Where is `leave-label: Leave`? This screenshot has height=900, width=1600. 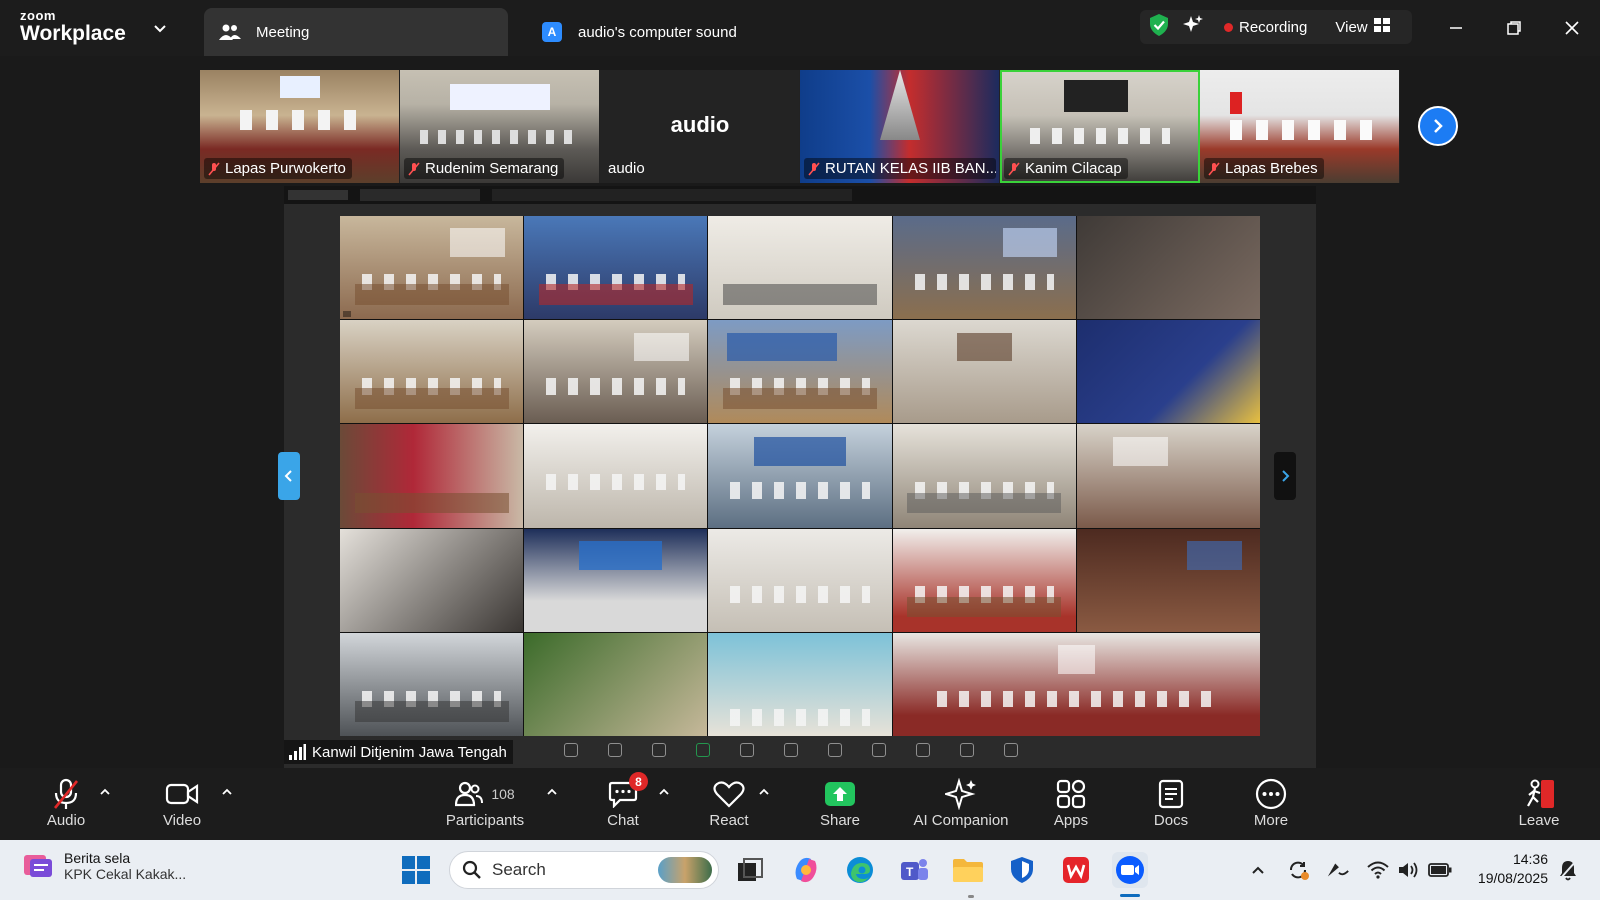 leave-label: Leave is located at coordinates (1539, 820).